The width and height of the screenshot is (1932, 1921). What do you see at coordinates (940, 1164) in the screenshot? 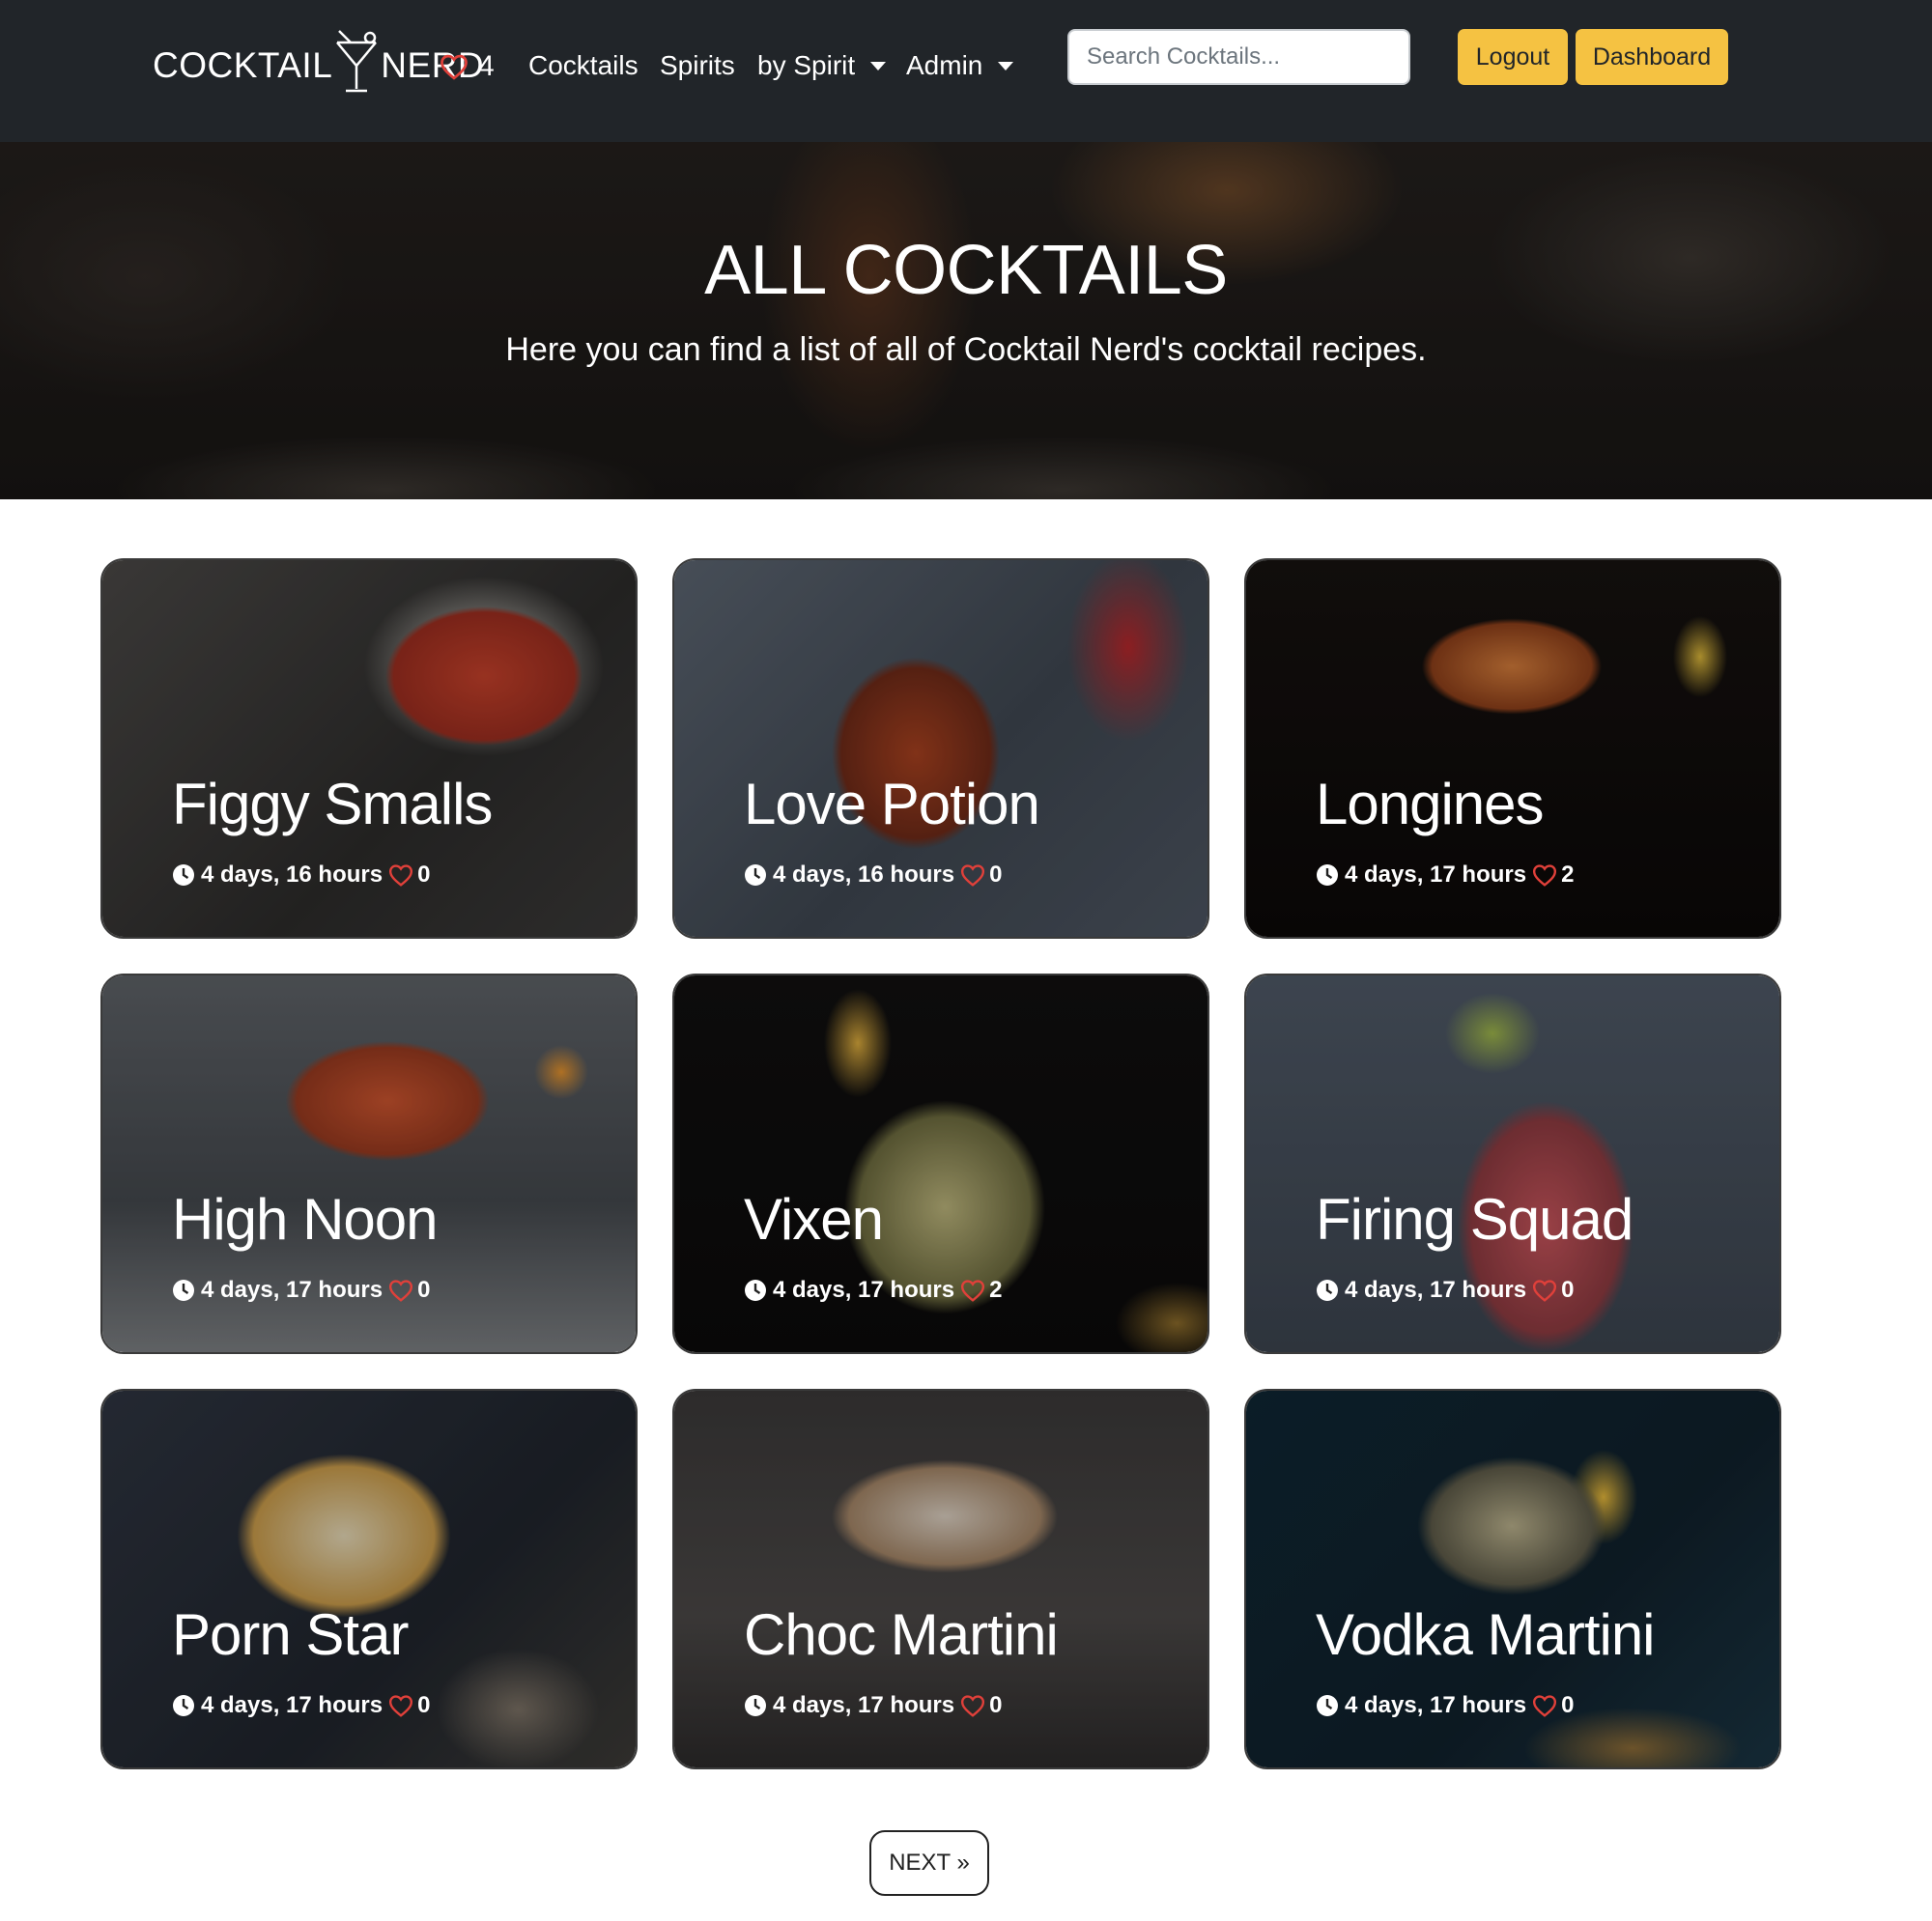
I see `cocktail-card: Vixen 4 days, 17 hours 2` at bounding box center [940, 1164].